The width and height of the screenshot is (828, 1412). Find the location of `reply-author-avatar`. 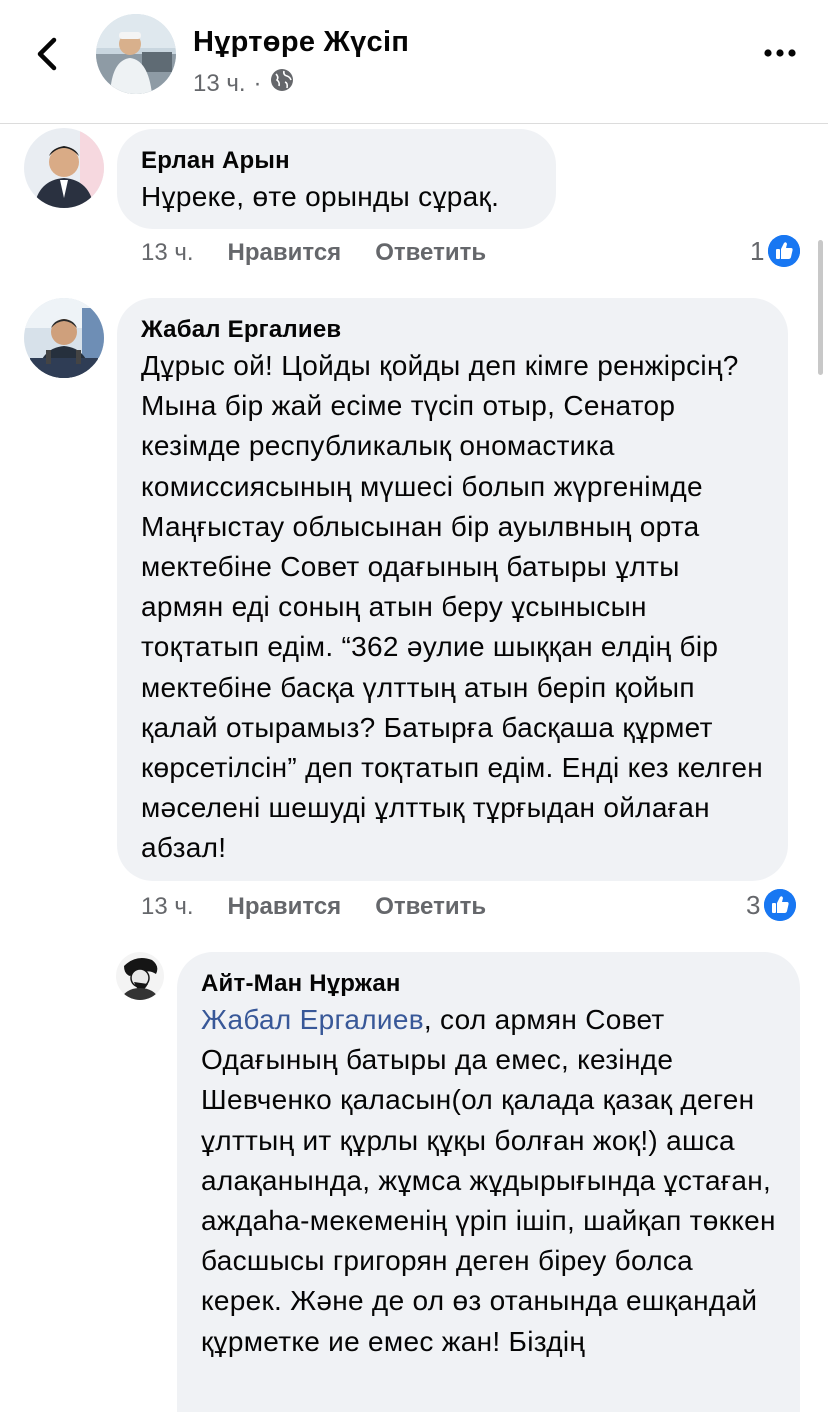

reply-author-avatar is located at coordinates (140, 976).